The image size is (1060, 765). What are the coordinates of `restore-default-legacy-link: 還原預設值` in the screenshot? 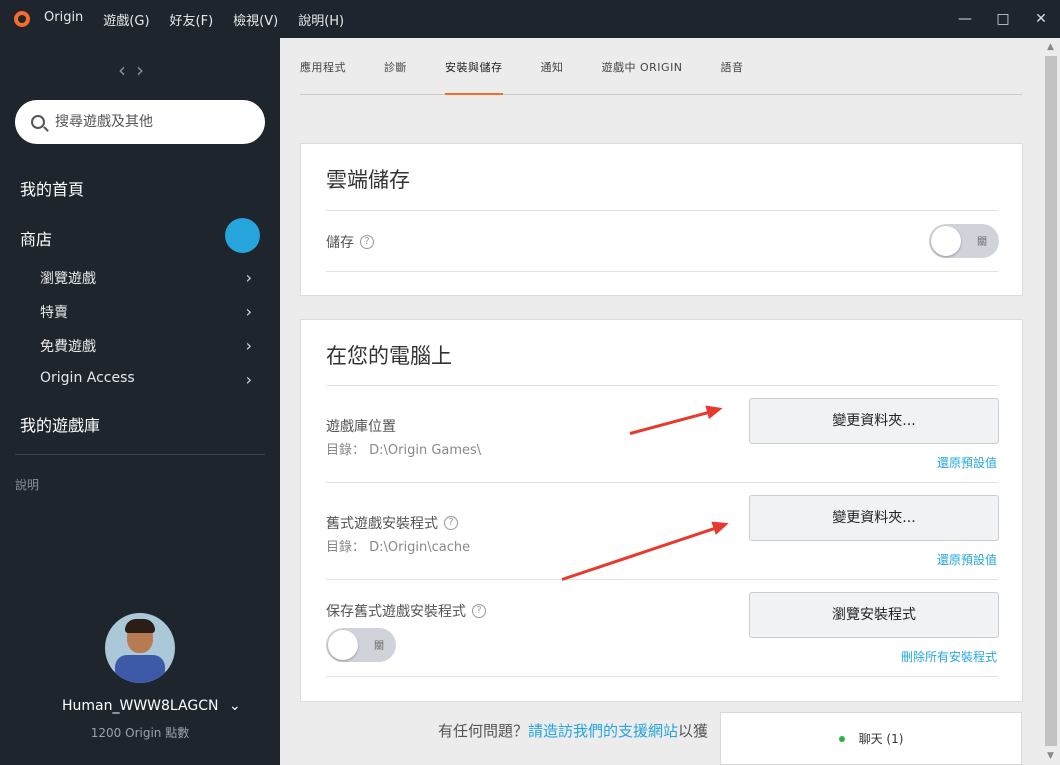 It's located at (967, 559).